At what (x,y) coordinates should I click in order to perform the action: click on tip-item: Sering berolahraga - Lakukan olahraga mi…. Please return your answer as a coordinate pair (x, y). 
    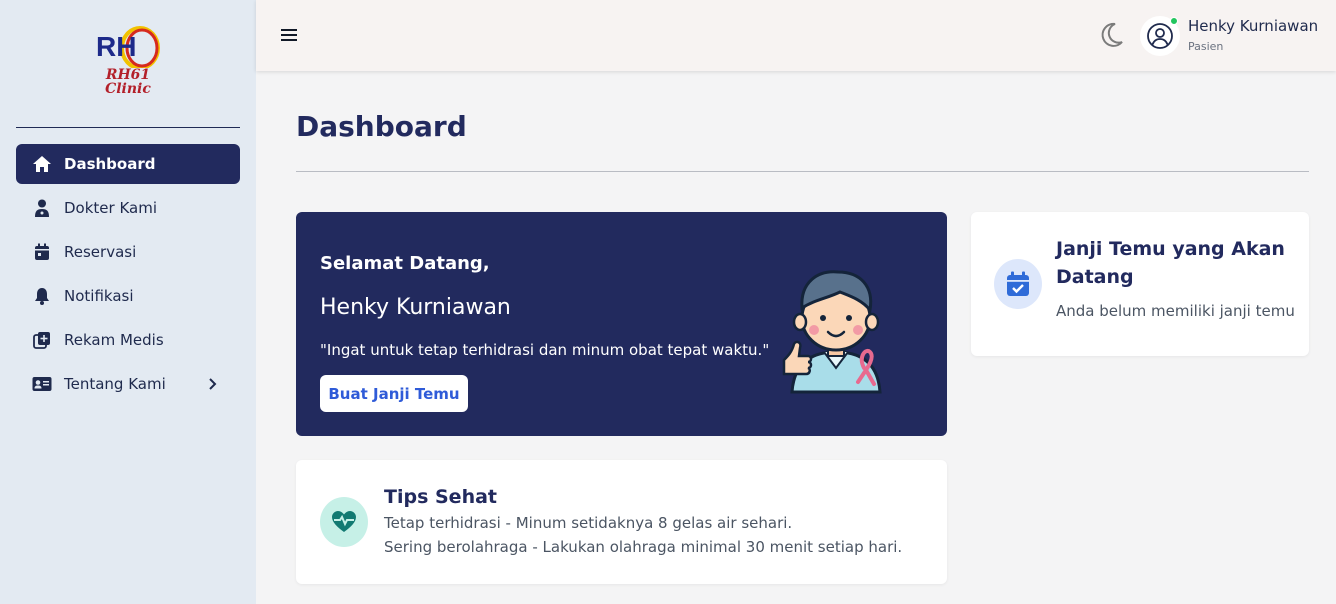
    Looking at the image, I should click on (643, 547).